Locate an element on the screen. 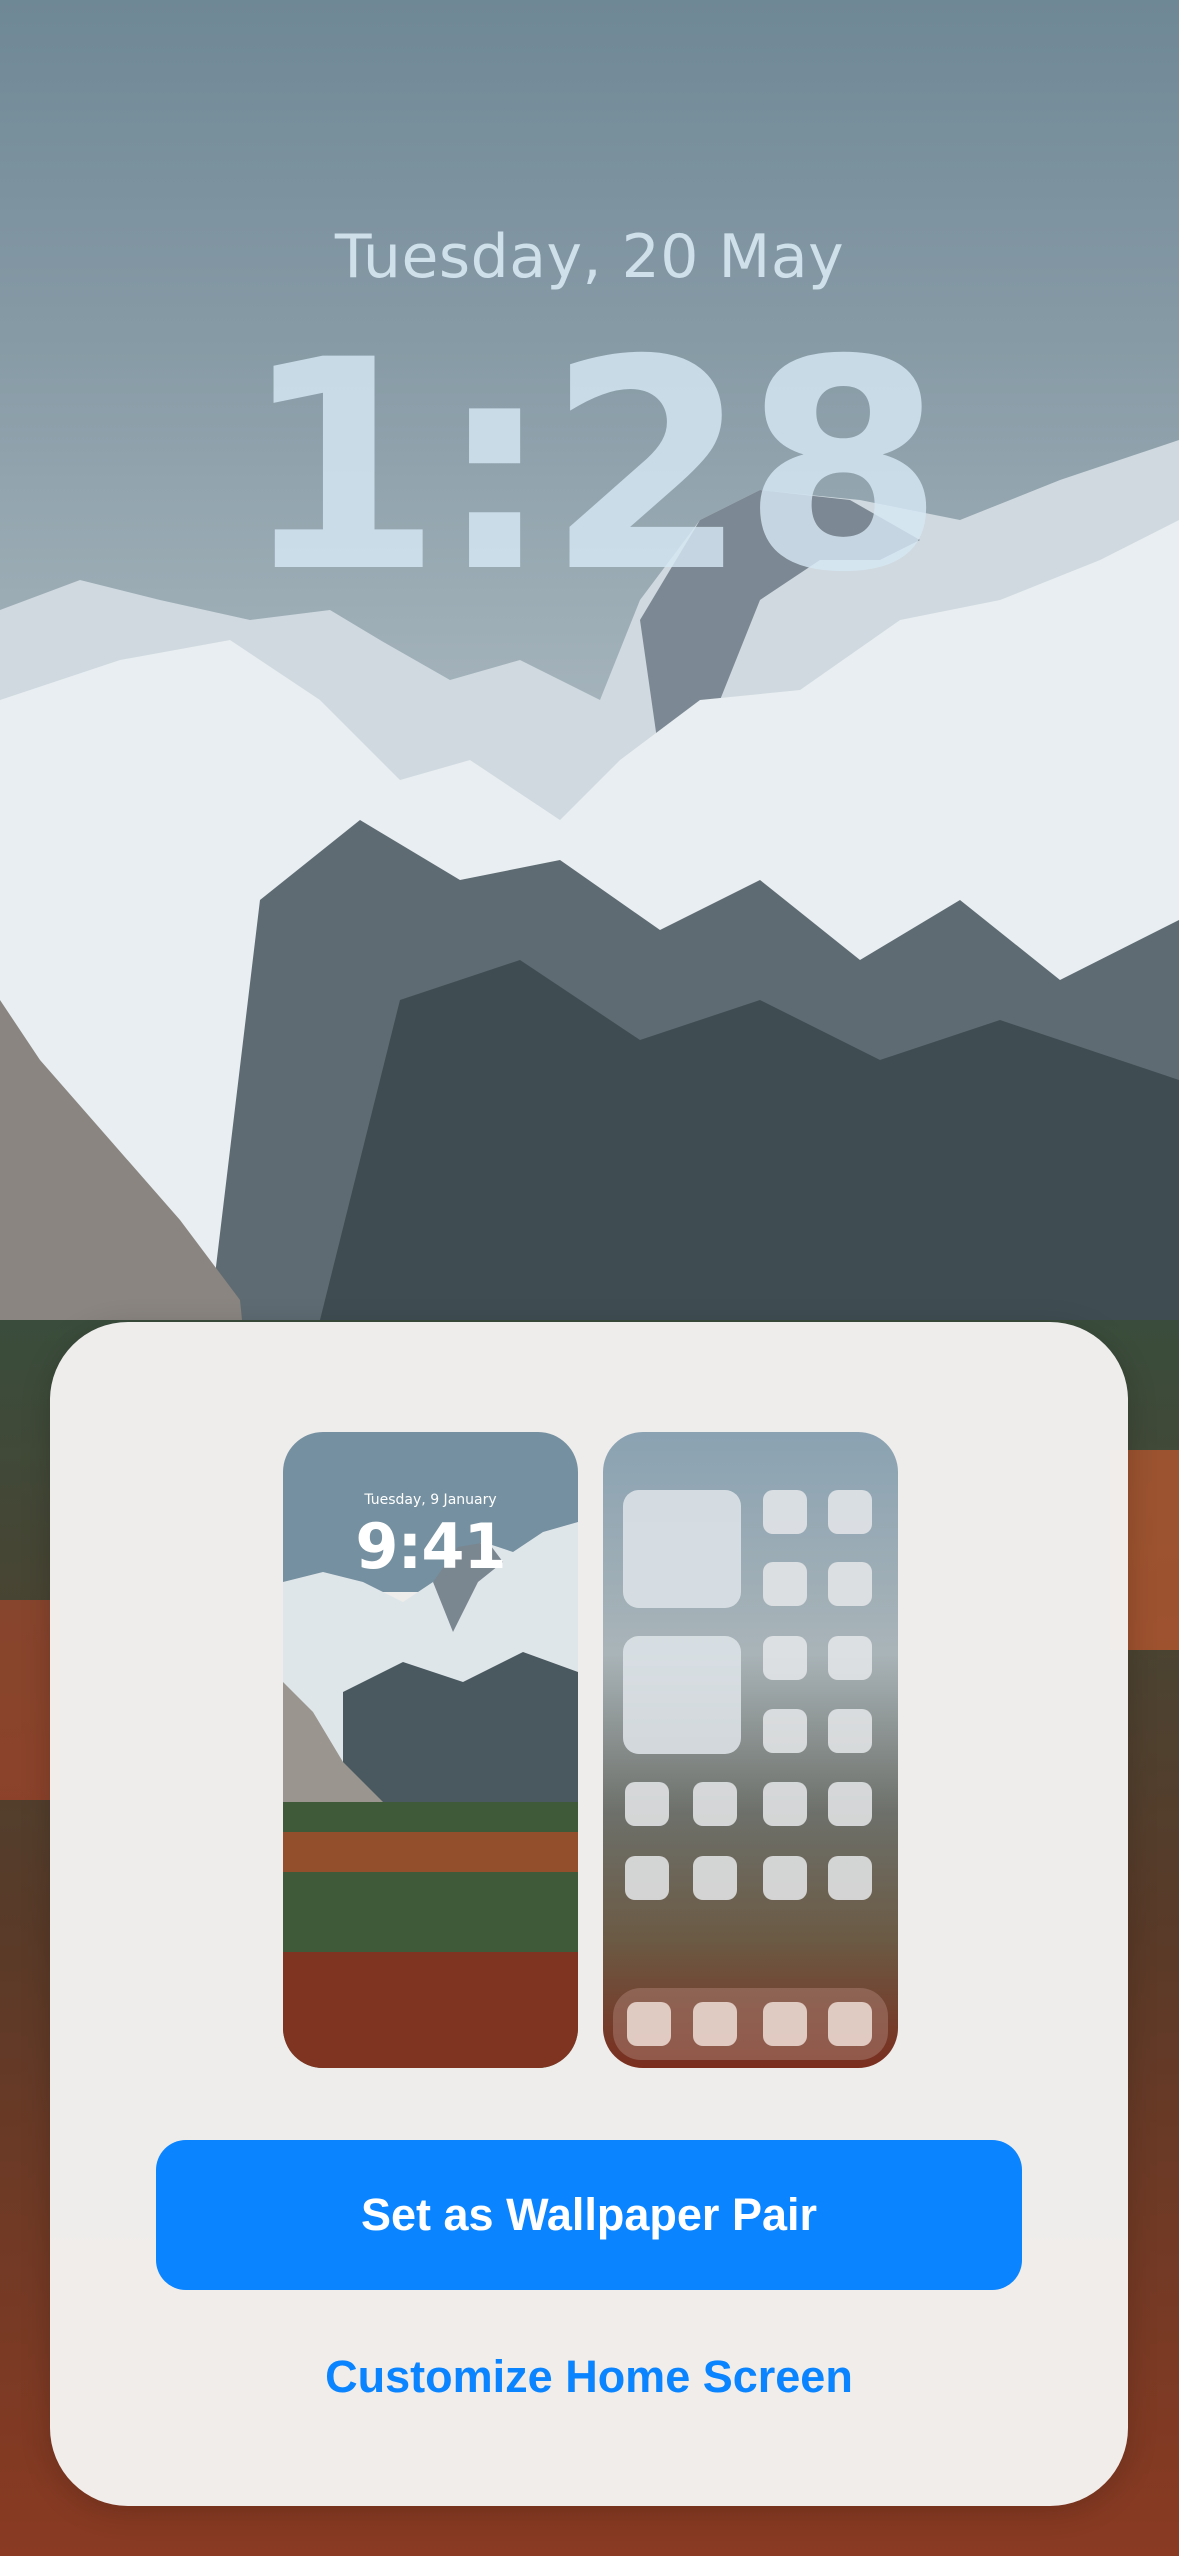 The image size is (1179, 2556). home-preview-wallpaper is located at coordinates (750, 1750).